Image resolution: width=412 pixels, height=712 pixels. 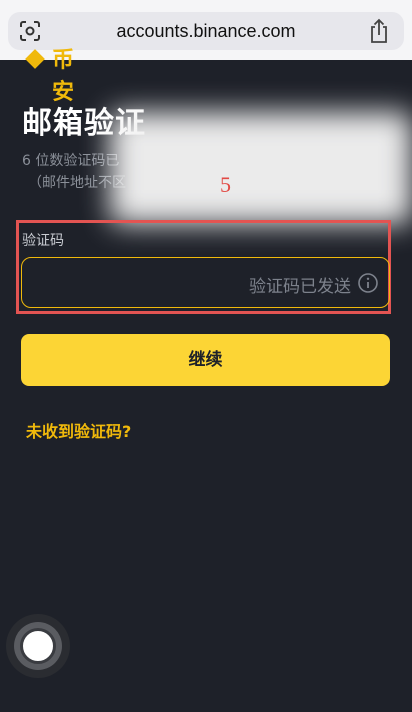 I want to click on code-field-label: 验证码, so click(x=43, y=241).